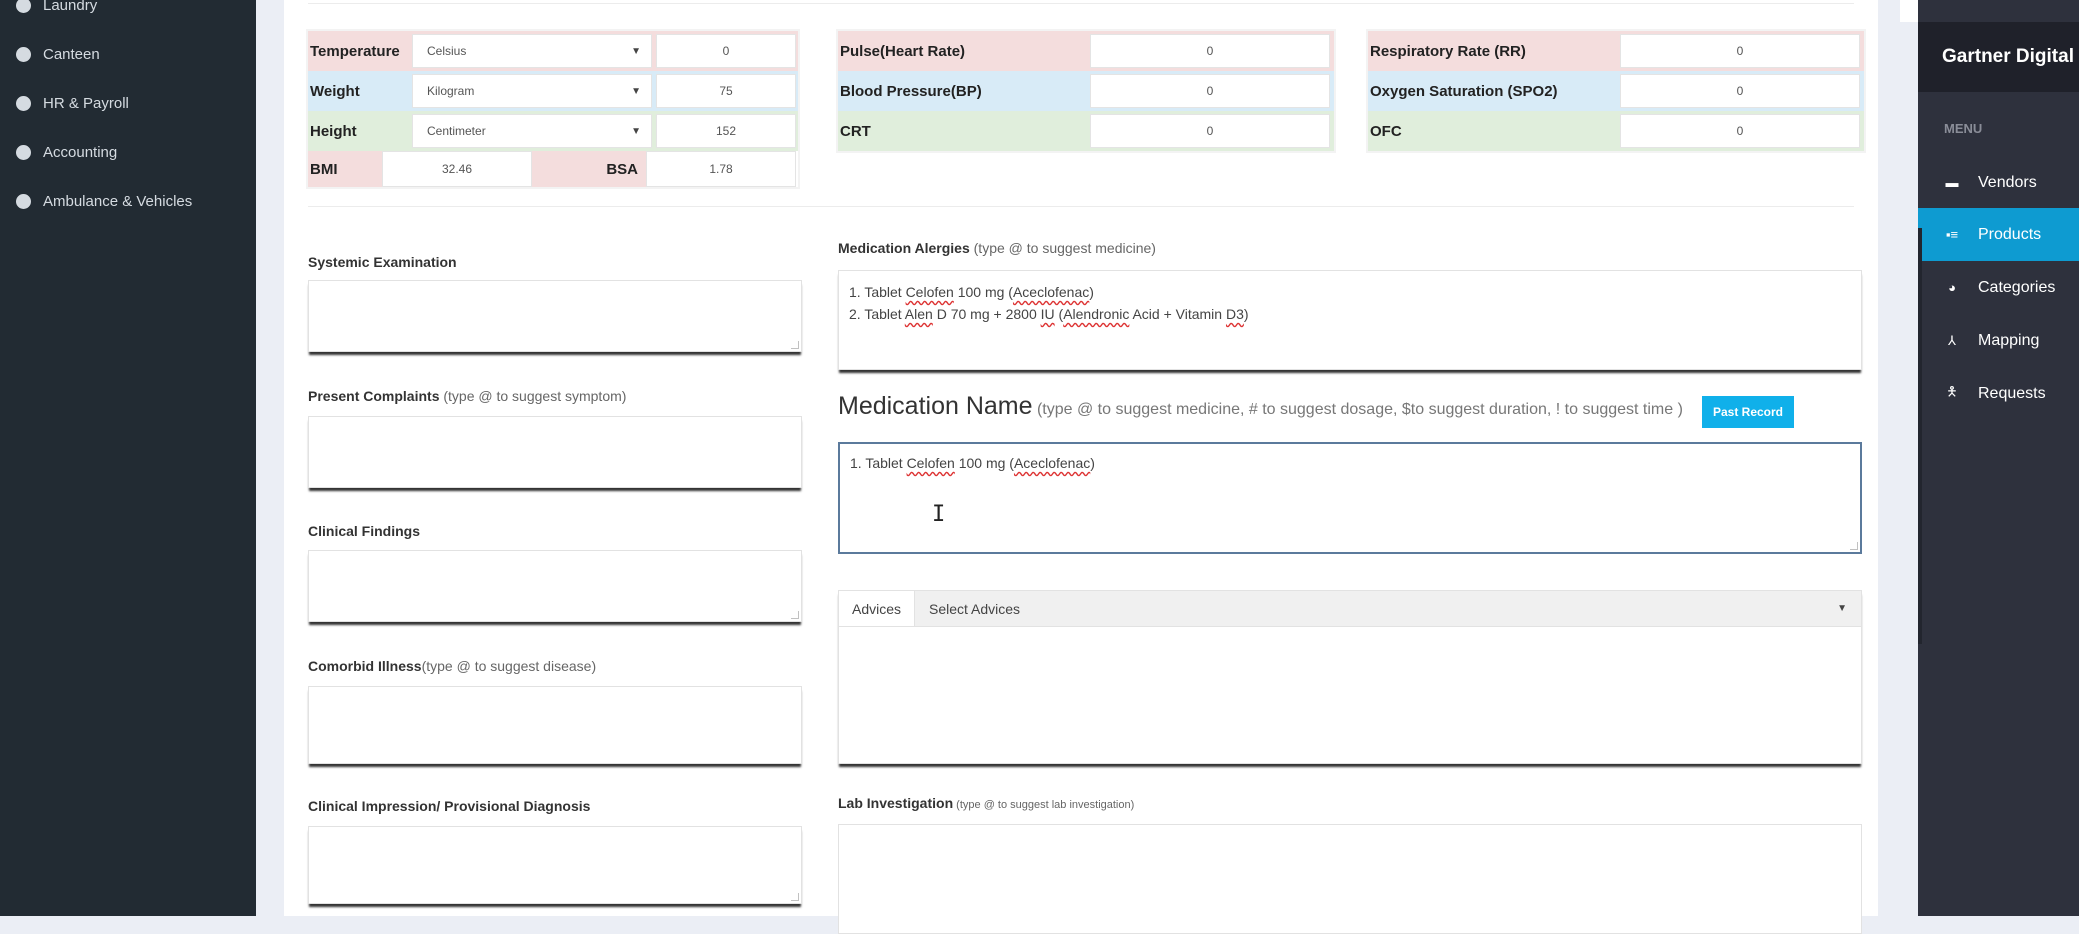  Describe the element at coordinates (2009, 340) in the screenshot. I see `menu-item-label: Mapping` at that location.